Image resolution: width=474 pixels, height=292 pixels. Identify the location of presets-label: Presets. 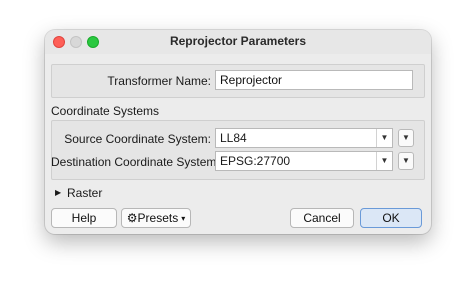
(158, 218).